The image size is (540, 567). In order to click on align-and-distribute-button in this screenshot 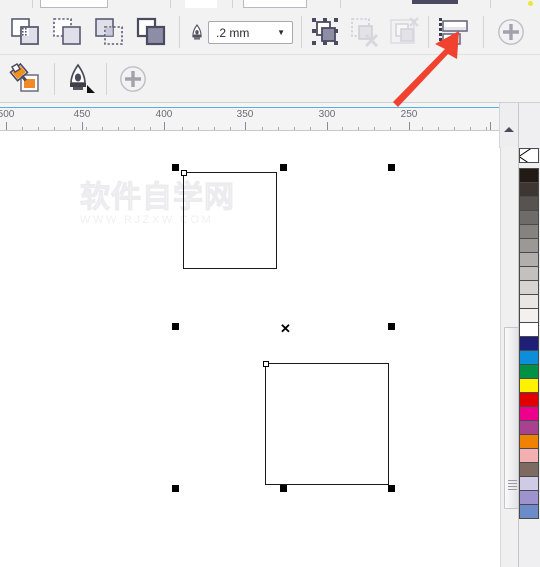, I will do `click(453, 32)`.